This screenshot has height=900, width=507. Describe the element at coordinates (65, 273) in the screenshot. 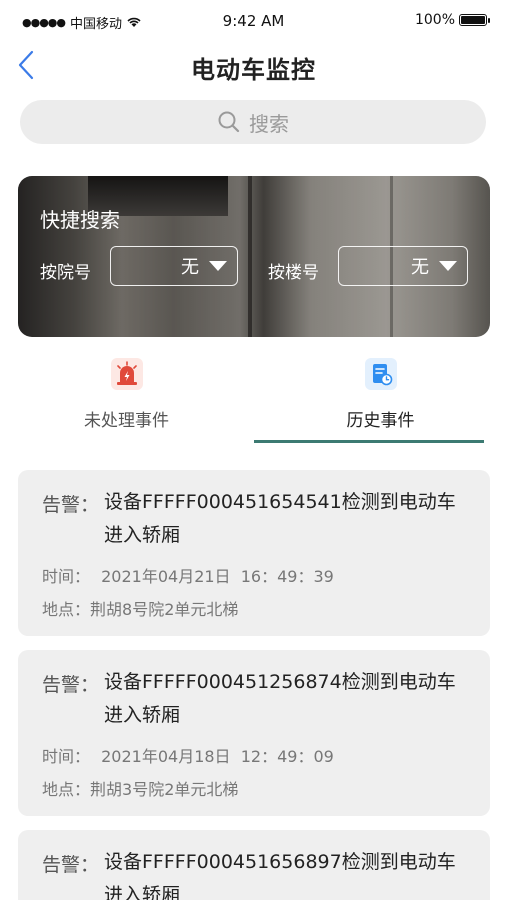

I see `by-court-label: 按院号` at that location.